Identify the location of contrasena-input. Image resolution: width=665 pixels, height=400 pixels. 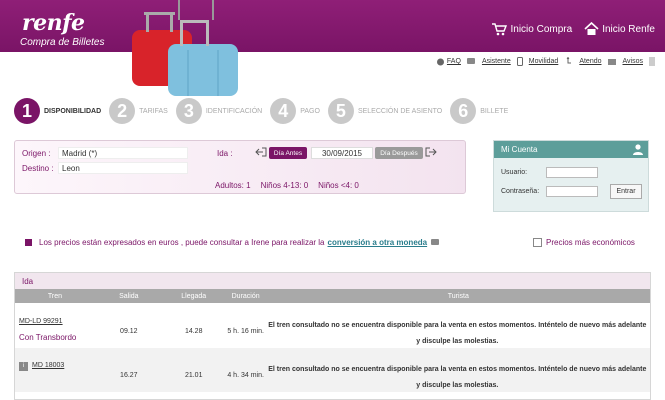
(572, 191).